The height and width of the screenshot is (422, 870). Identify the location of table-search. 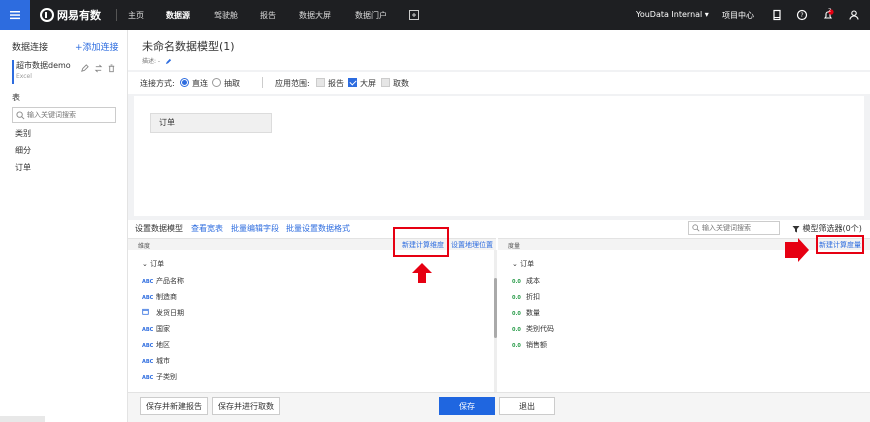
(64, 115).